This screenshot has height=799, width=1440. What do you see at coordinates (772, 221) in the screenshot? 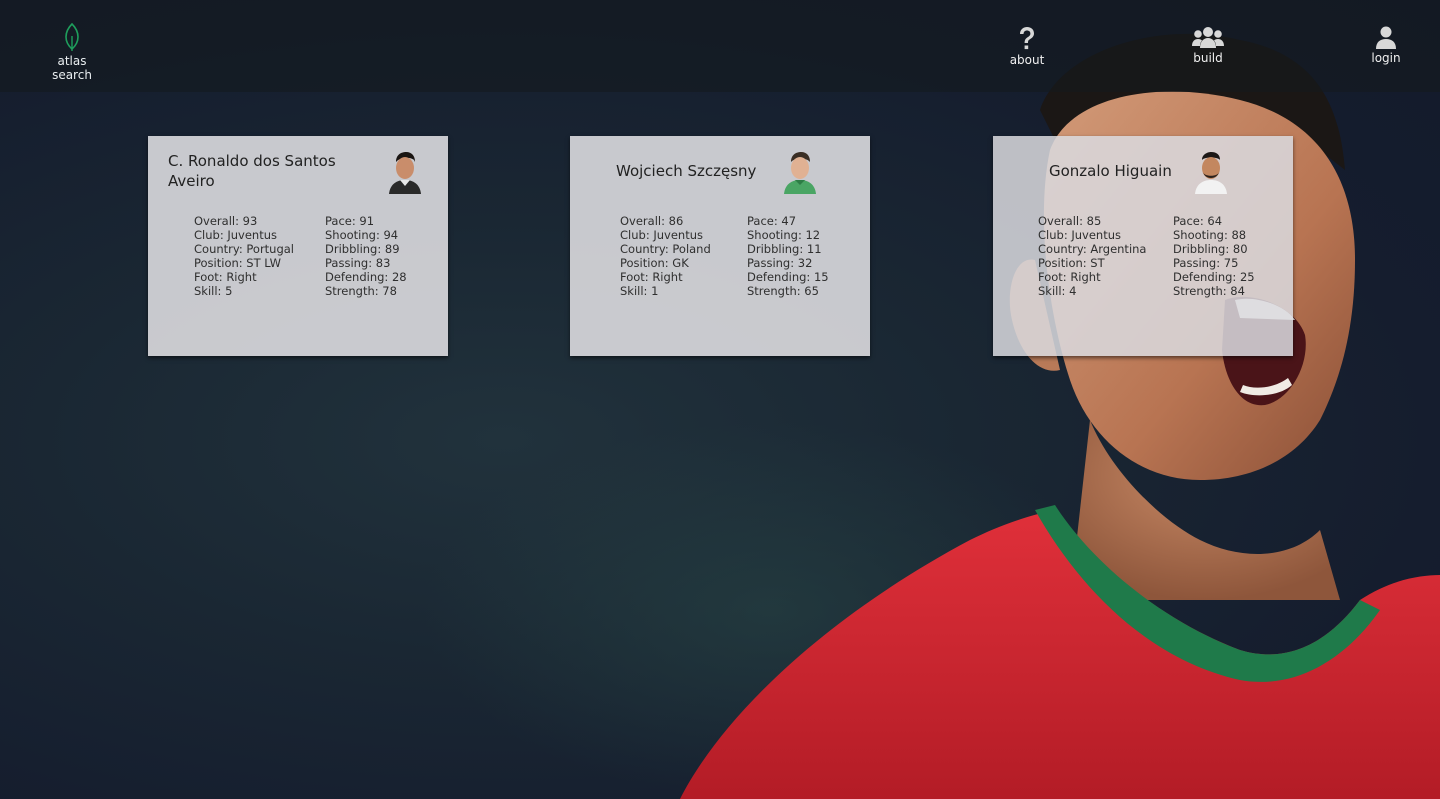
I see `stat-pace: Pace: 47` at bounding box center [772, 221].